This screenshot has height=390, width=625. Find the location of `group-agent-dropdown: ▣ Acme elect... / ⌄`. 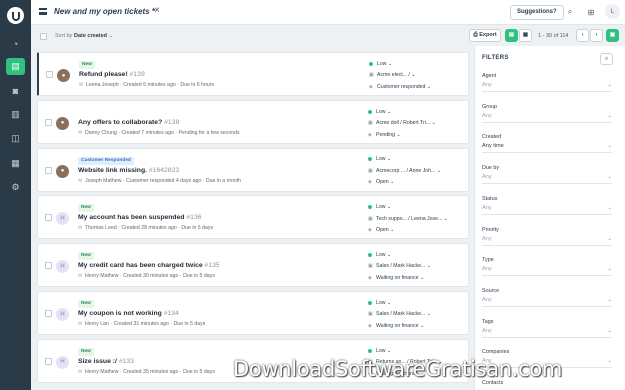

group-agent-dropdown: ▣ Acme elect... / ⌄ is located at coordinates (418, 76).